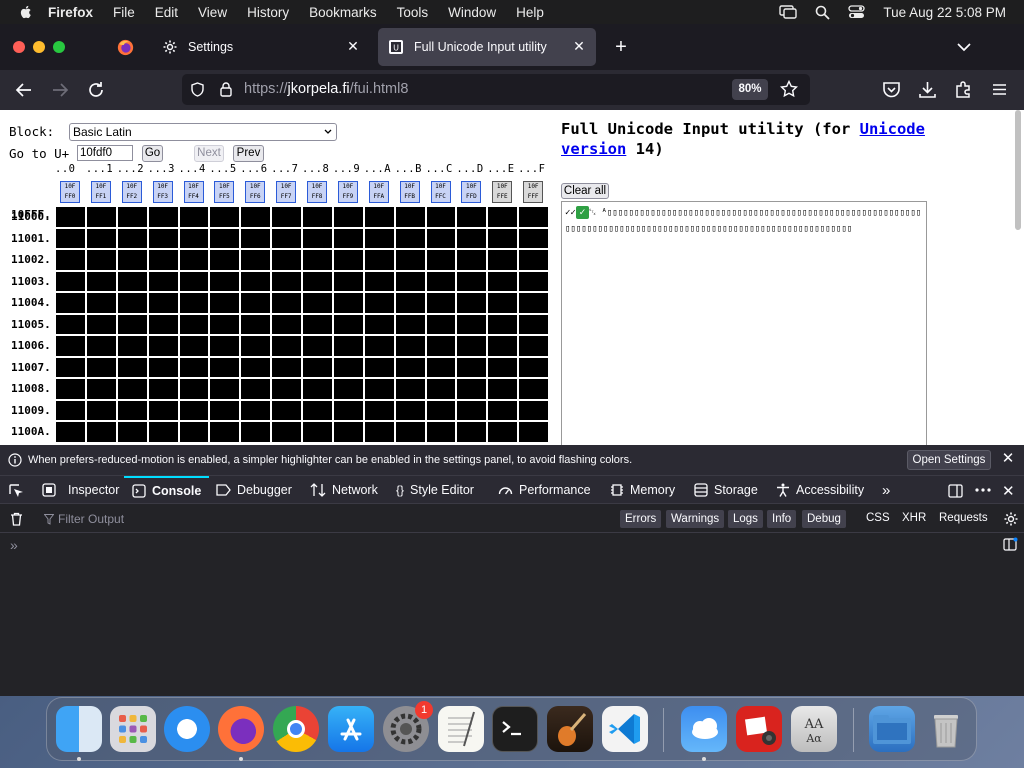  What do you see at coordinates (408, 726) in the screenshot?
I see `system-settings-dock-icon: 1` at bounding box center [408, 726].